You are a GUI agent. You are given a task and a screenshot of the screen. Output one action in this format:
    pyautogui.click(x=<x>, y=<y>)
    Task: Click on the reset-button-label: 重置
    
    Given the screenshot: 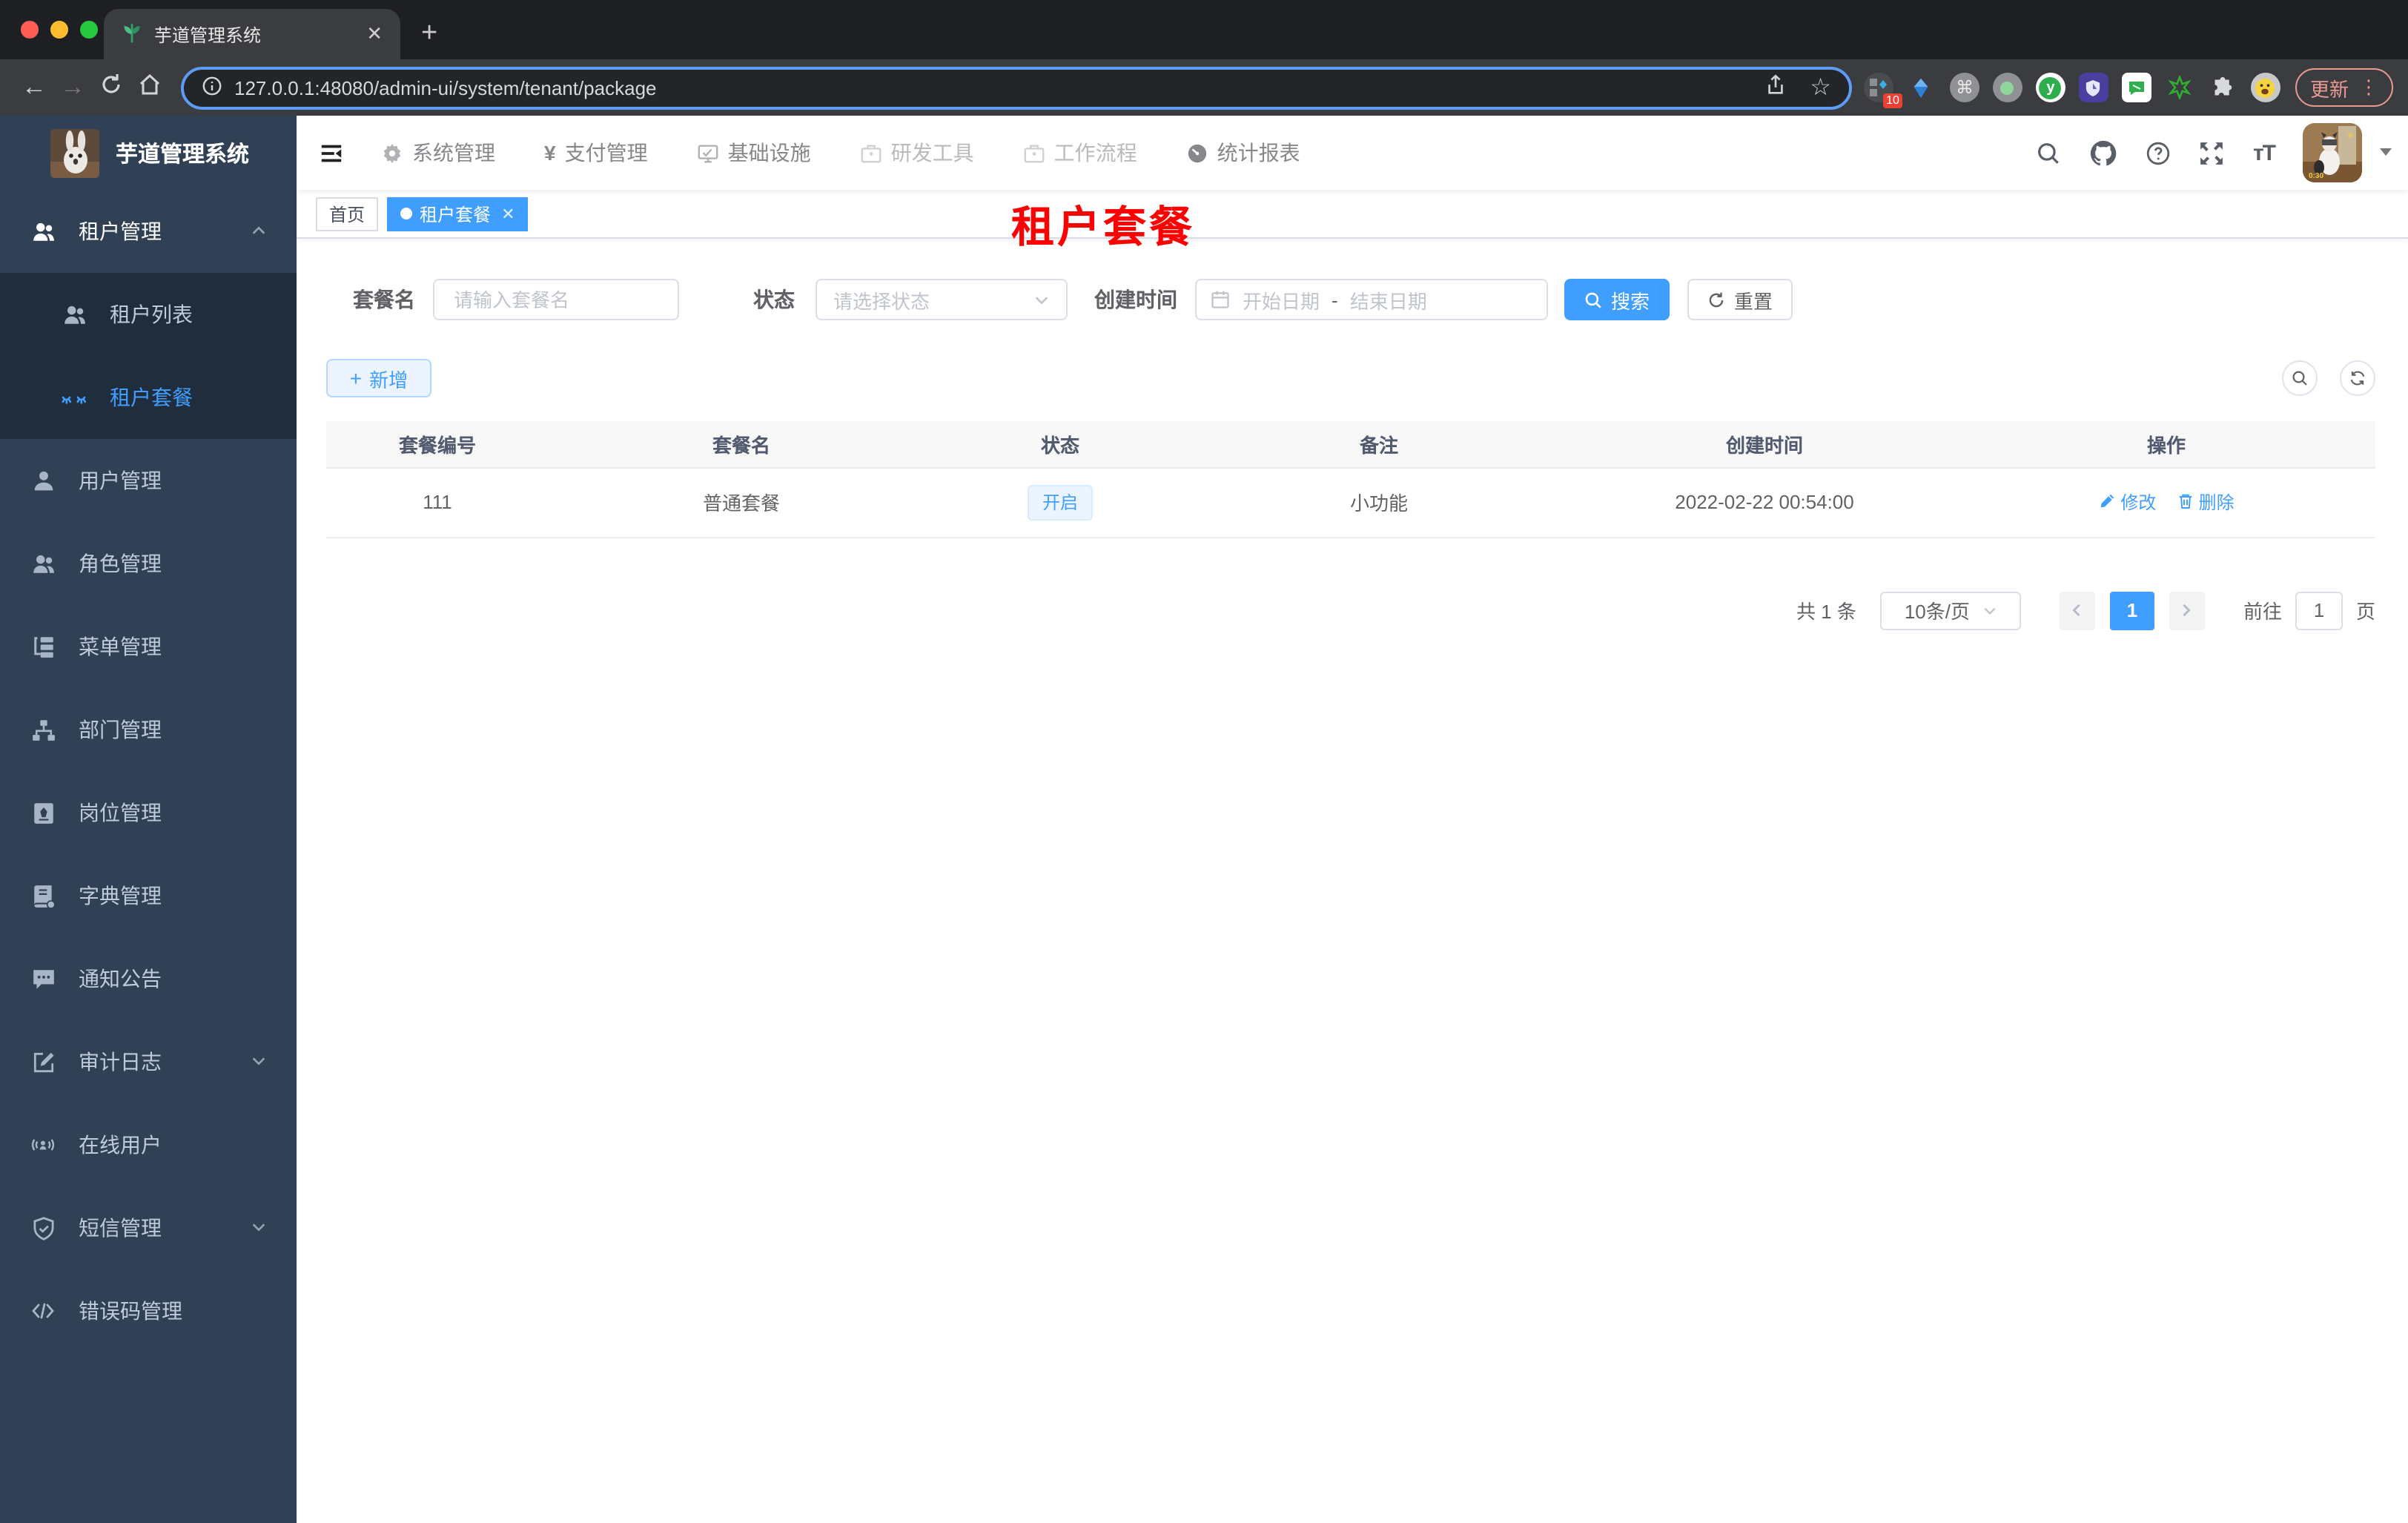 What is the action you would take?
    pyautogui.click(x=1753, y=301)
    